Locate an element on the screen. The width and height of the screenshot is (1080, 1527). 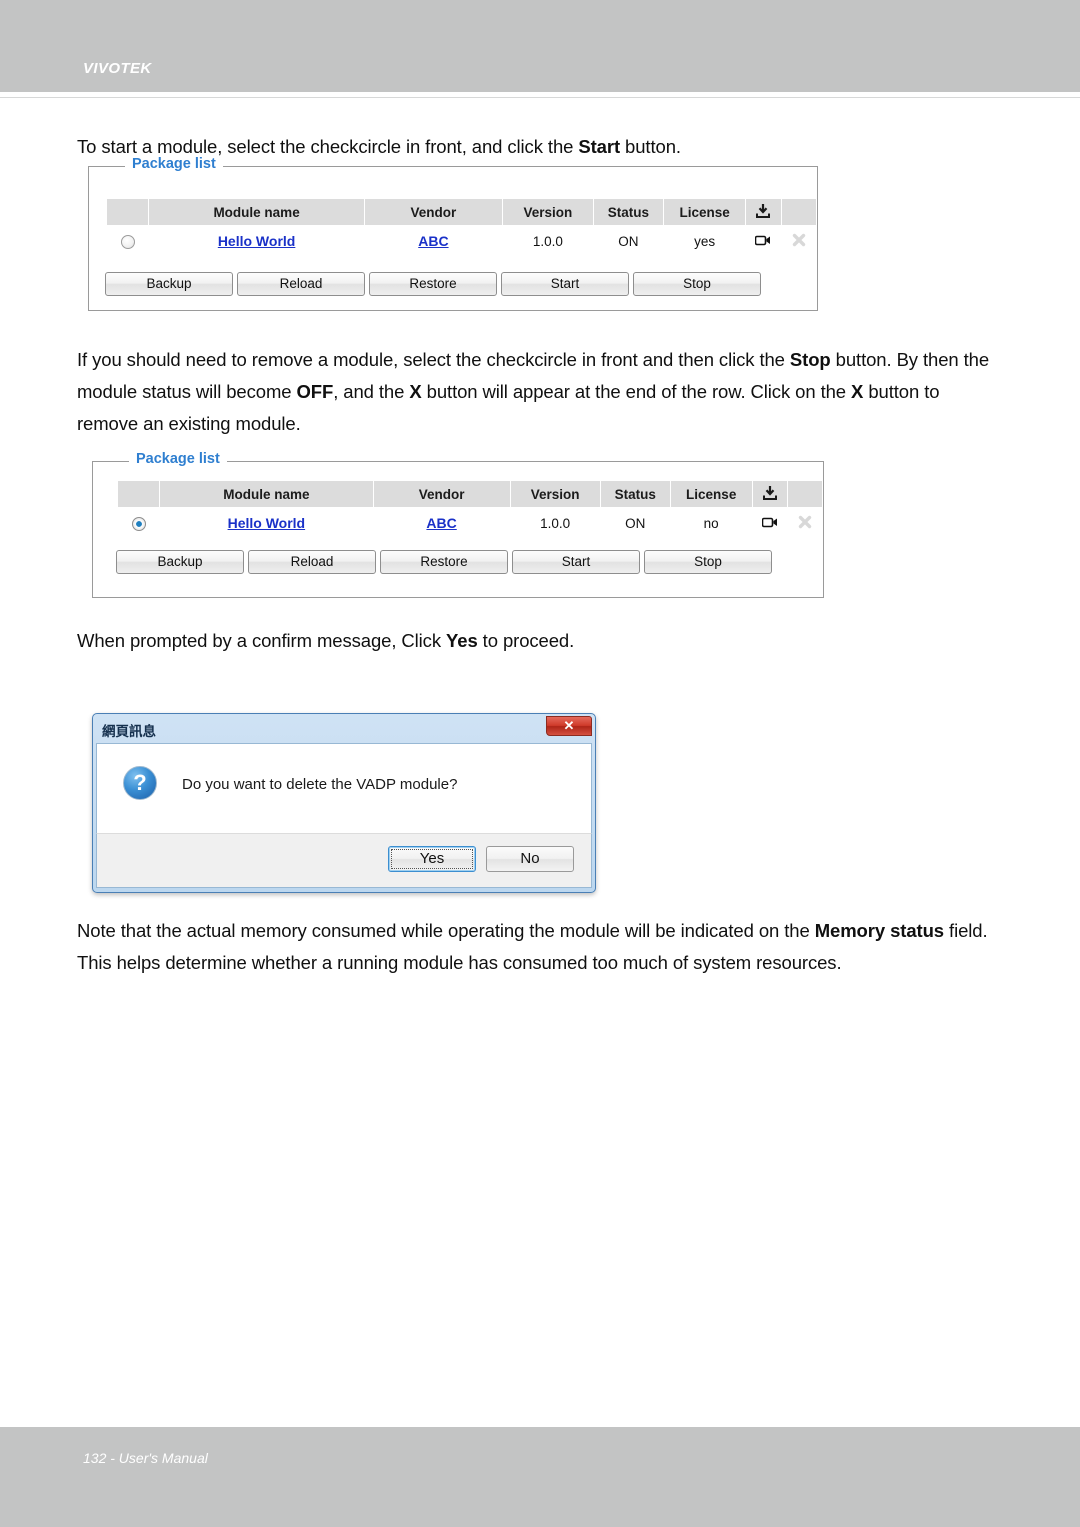
package-list-buttons-1: Backup Reload Restore Start Stop is located at coordinates (435, 284).